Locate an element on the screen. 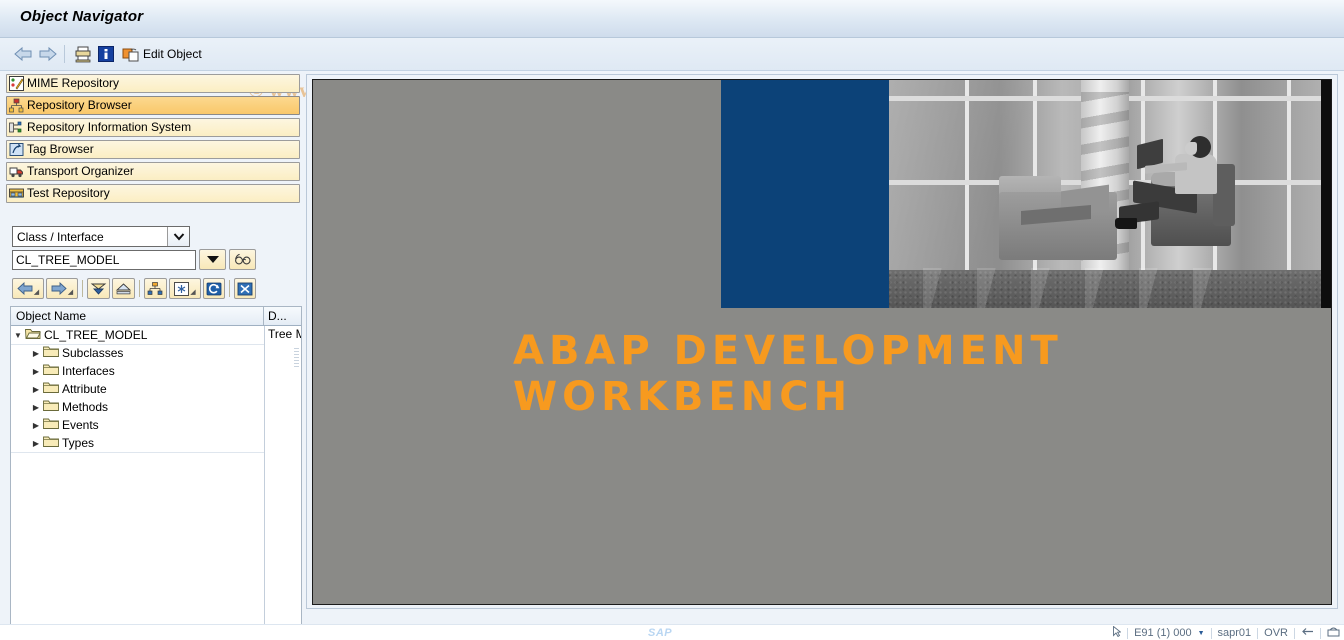  tree-row-events: ▶ Events is located at coordinates (156, 425).